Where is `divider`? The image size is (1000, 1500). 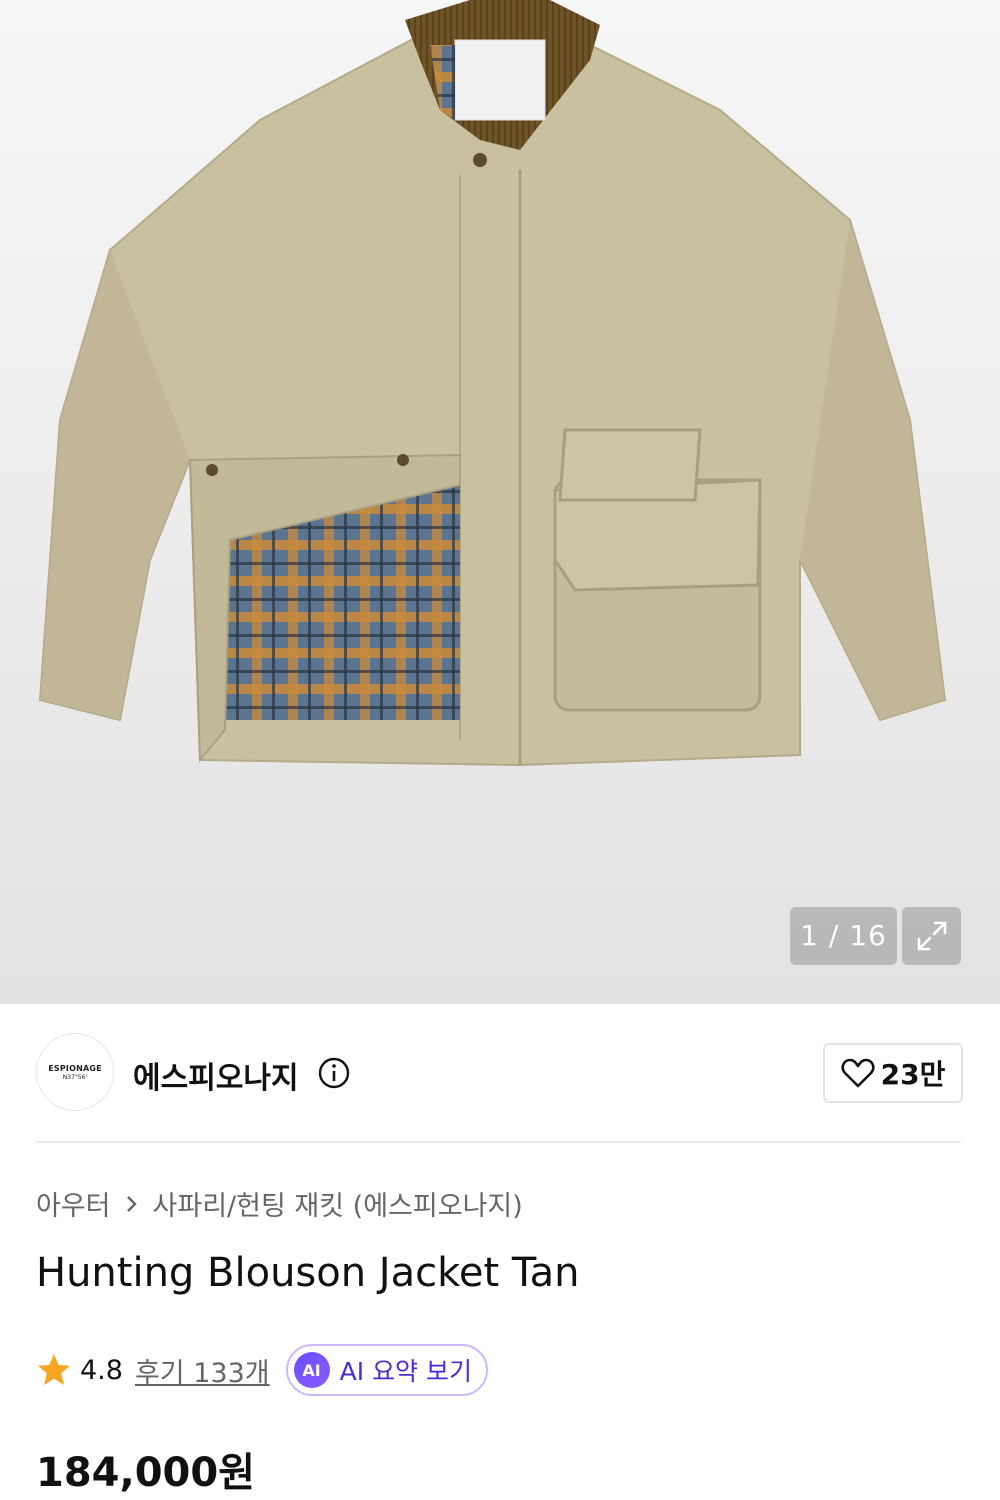
divider is located at coordinates (498, 1142).